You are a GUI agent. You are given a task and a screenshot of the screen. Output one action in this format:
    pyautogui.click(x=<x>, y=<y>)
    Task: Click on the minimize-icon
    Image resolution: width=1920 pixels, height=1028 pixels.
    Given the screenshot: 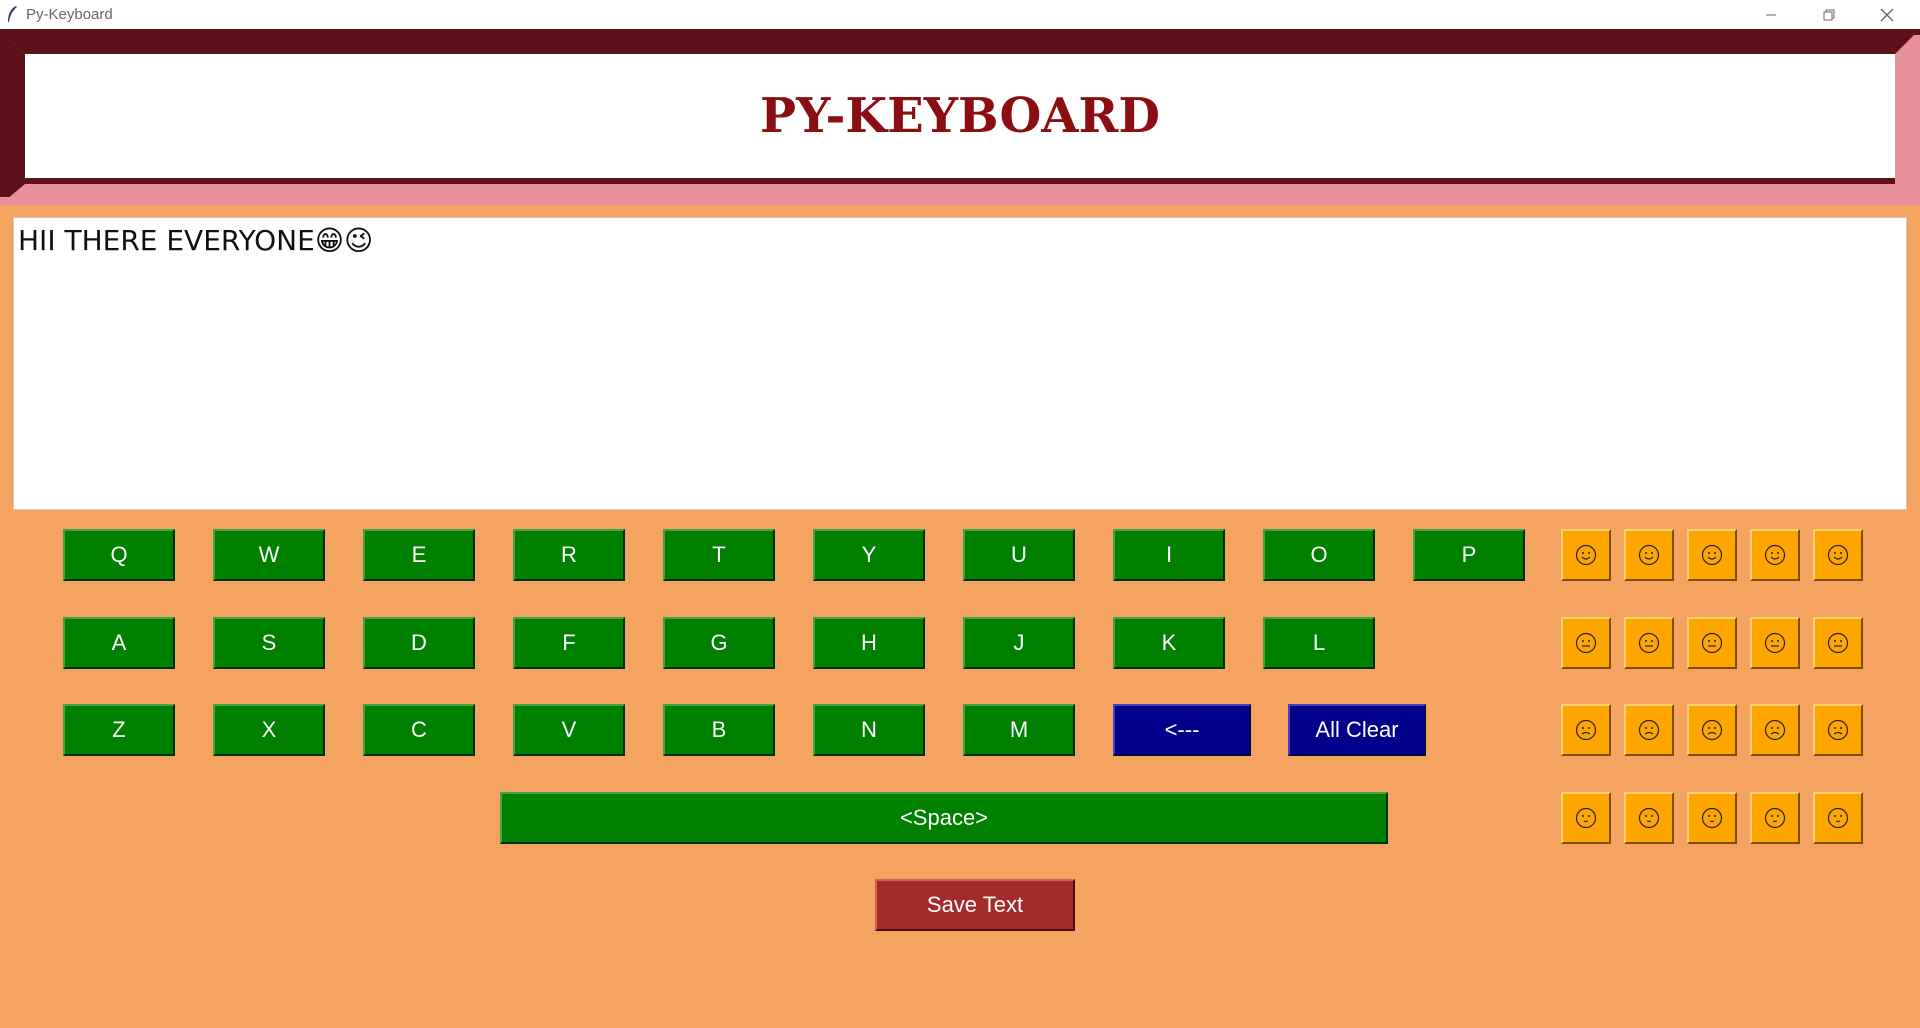 What is the action you would take?
    pyautogui.click(x=1771, y=14)
    